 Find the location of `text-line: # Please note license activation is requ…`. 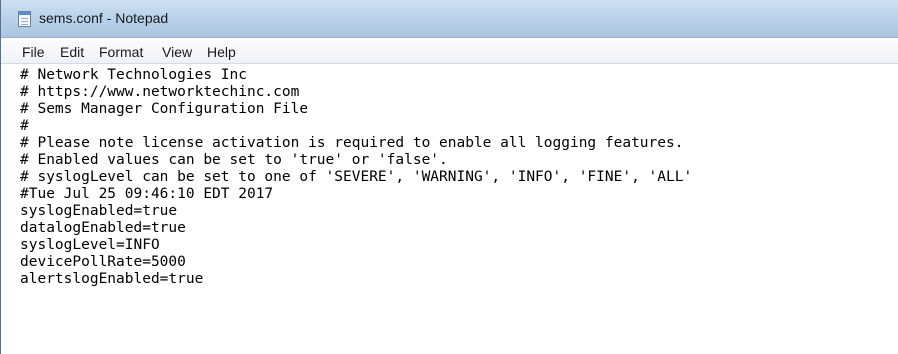

text-line: # Please note license activation is requ… is located at coordinates (352, 143).